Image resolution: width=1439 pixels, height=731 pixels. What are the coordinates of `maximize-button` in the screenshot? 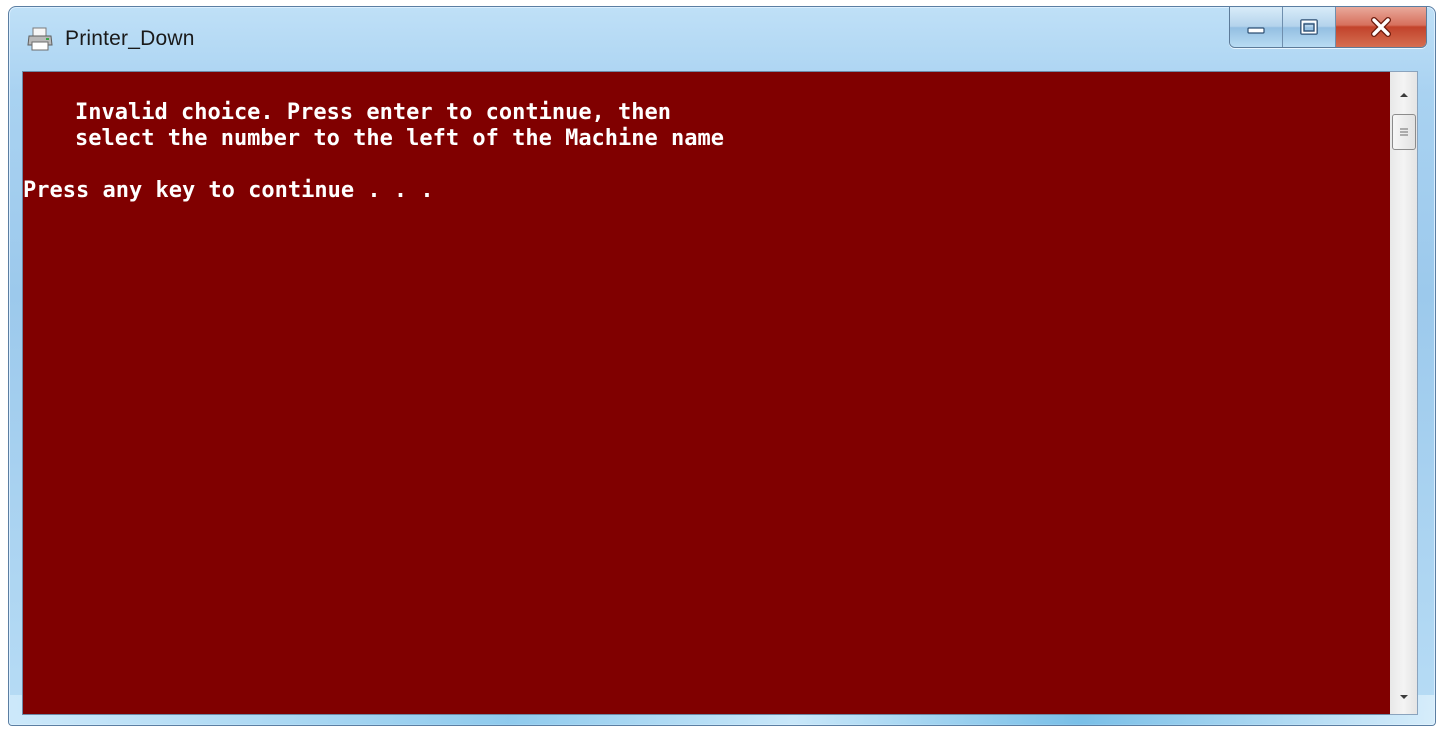 It's located at (1308, 27).